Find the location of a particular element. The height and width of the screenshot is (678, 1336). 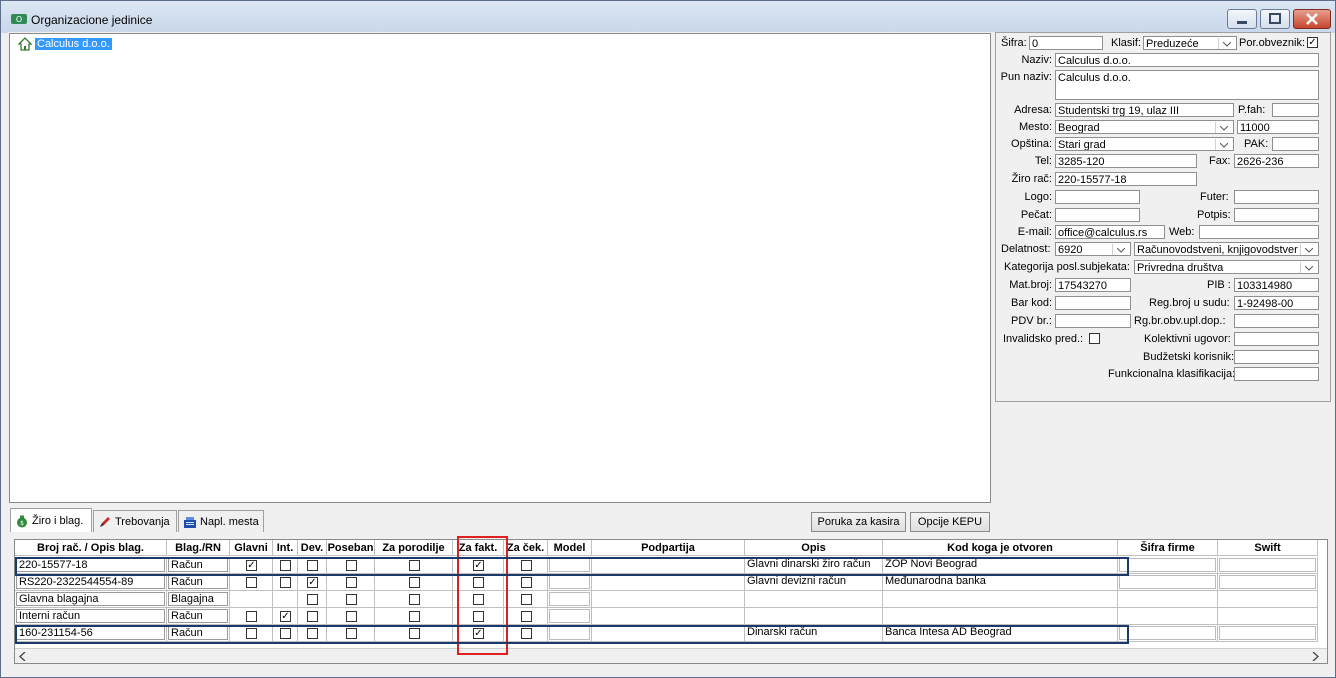

rgbr-field is located at coordinates (1276, 321).